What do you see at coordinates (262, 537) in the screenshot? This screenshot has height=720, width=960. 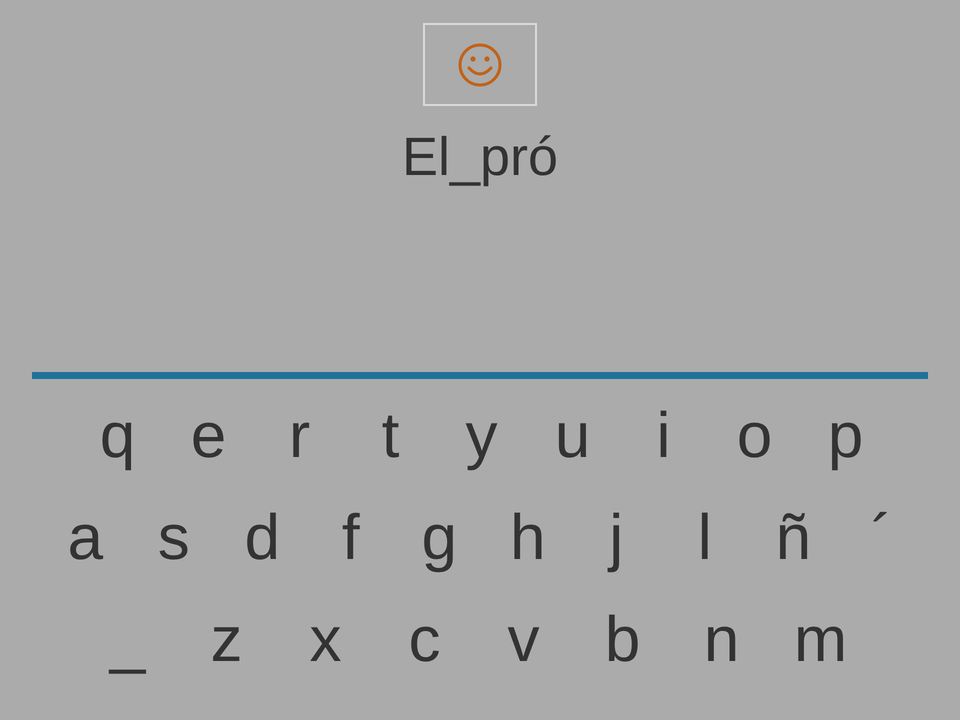 I see `letter-key: d` at bounding box center [262, 537].